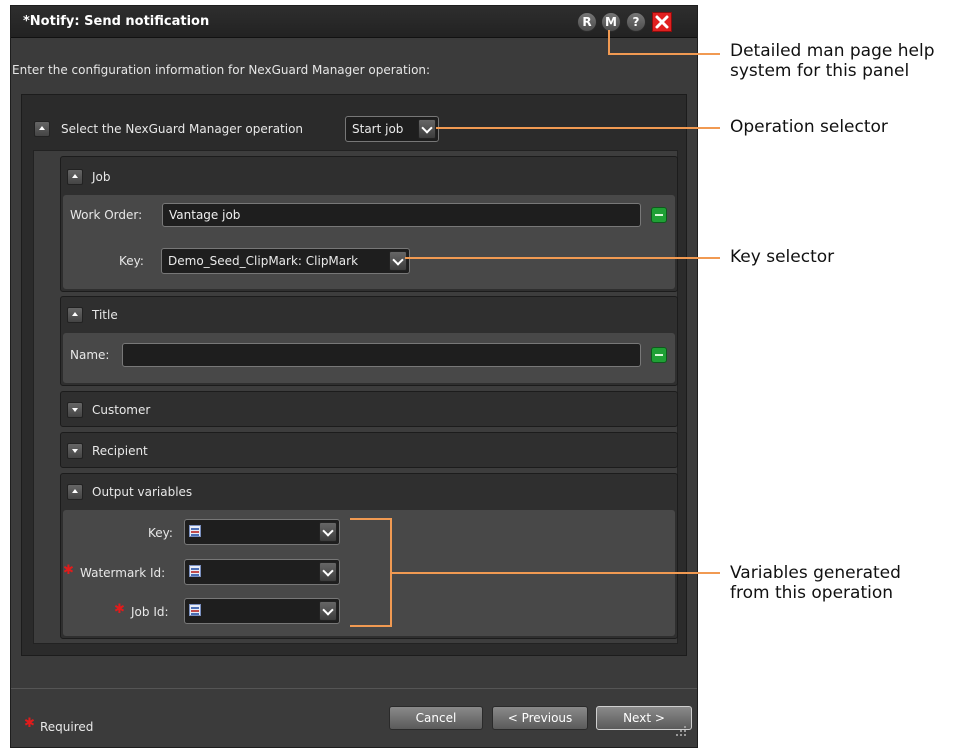 The image size is (972, 754). I want to click on key-value: Demo_Seed_ClipMark: ClipMark, so click(263, 261).